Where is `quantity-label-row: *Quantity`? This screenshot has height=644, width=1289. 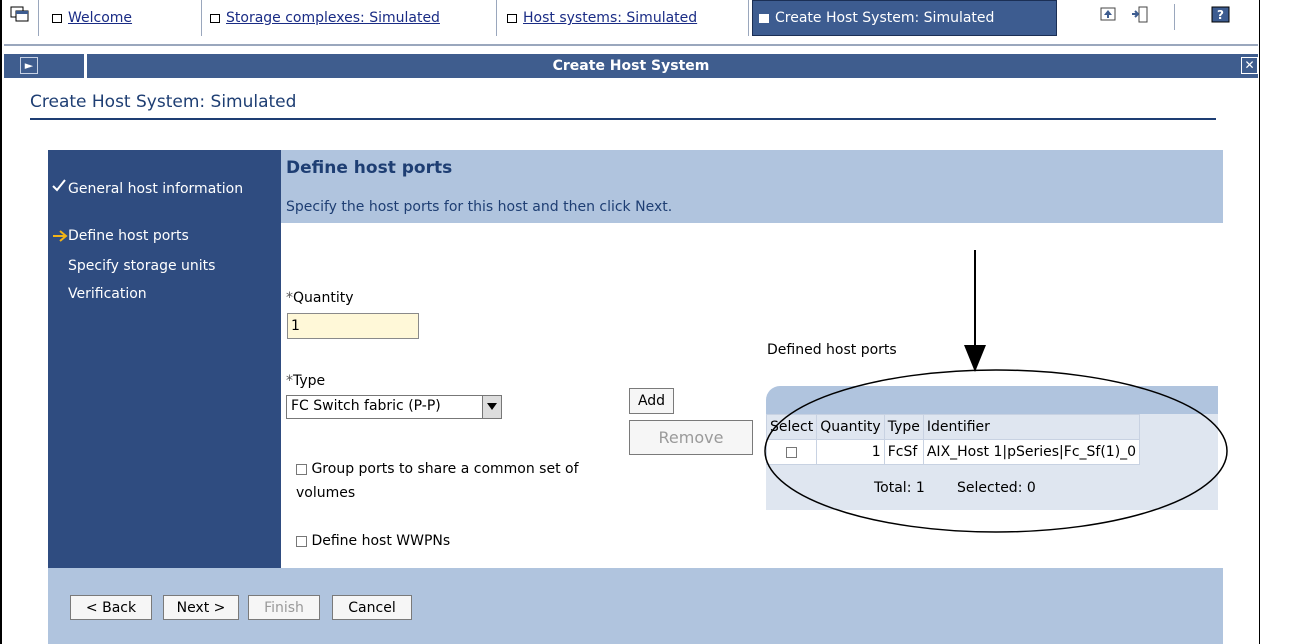 quantity-label-row: *Quantity is located at coordinates (320, 298).